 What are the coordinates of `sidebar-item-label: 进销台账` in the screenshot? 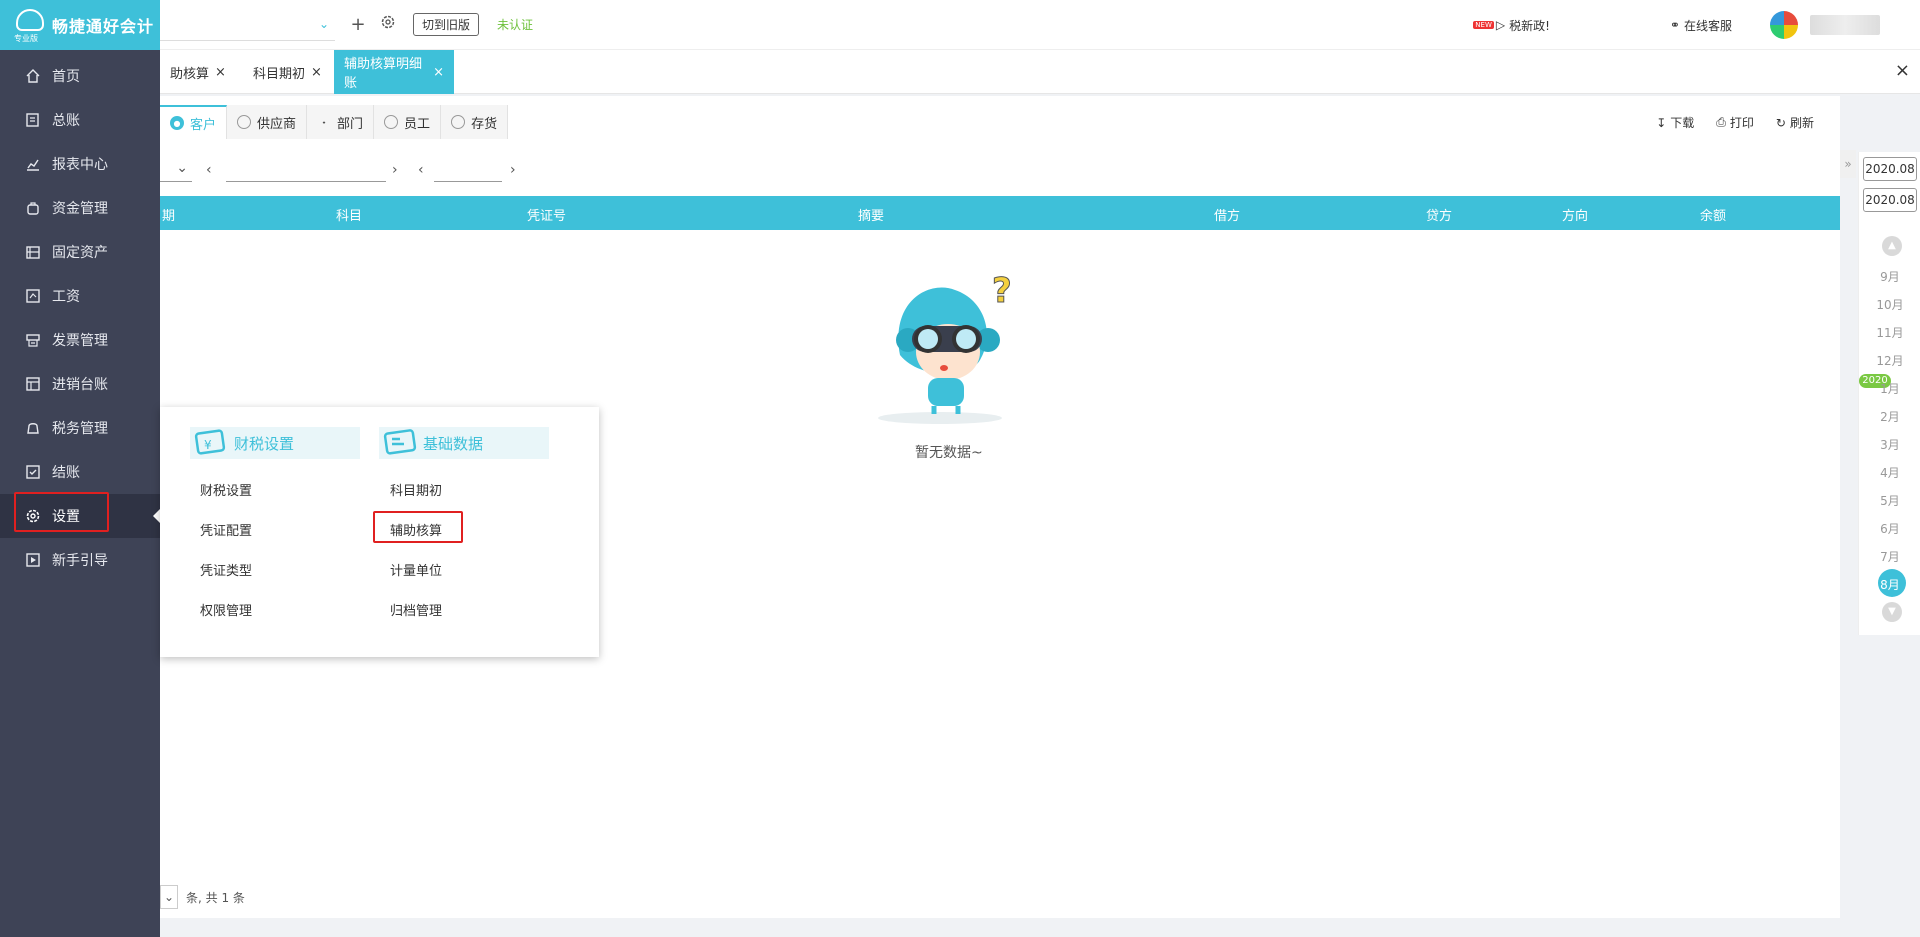 It's located at (80, 385).